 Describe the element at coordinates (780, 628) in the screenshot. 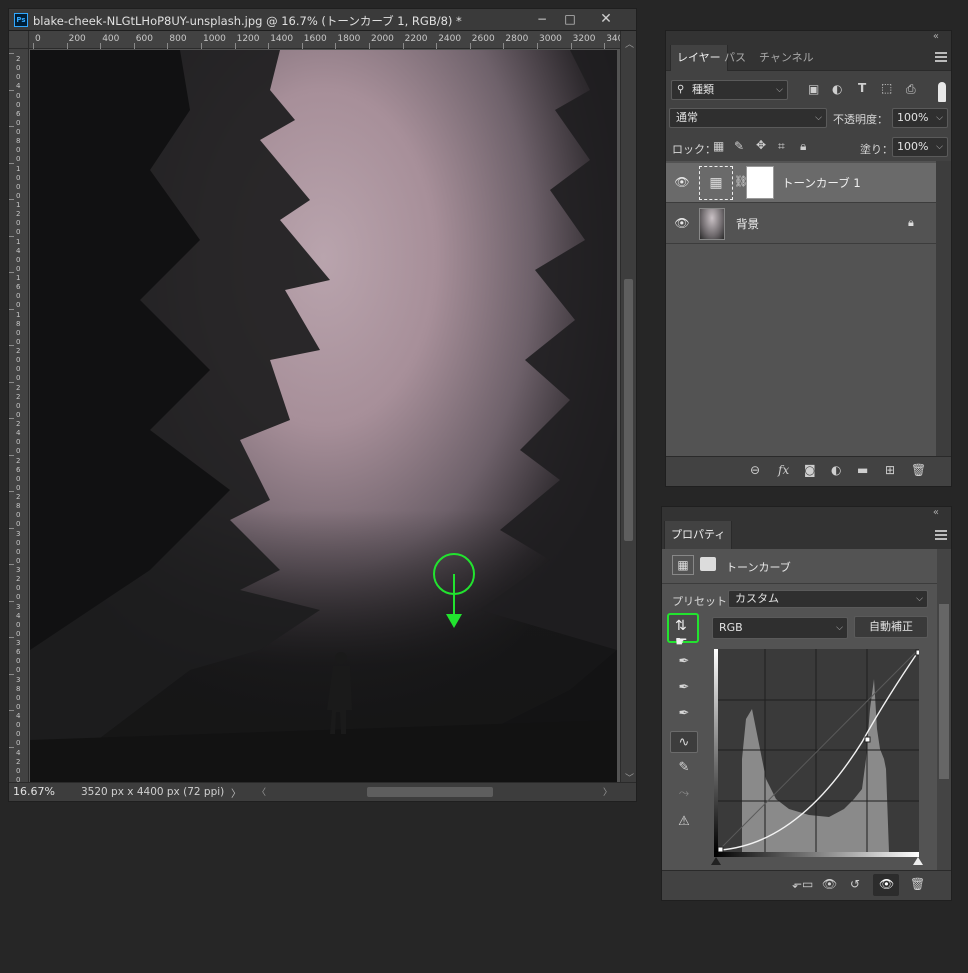

I see `channel-select: RGB ⌵` at that location.